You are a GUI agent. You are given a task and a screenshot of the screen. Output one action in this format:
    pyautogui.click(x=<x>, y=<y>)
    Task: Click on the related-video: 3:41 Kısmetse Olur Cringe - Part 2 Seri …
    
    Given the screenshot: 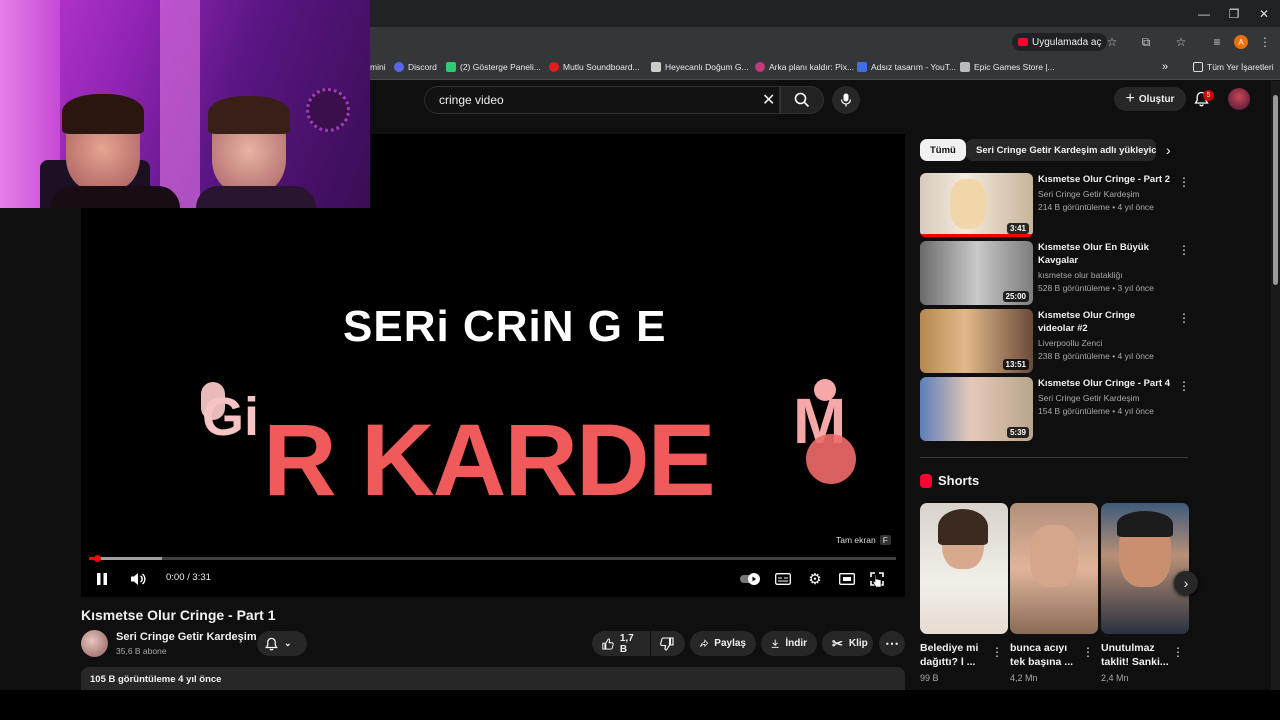 What is the action you would take?
    pyautogui.click(x=1055, y=205)
    